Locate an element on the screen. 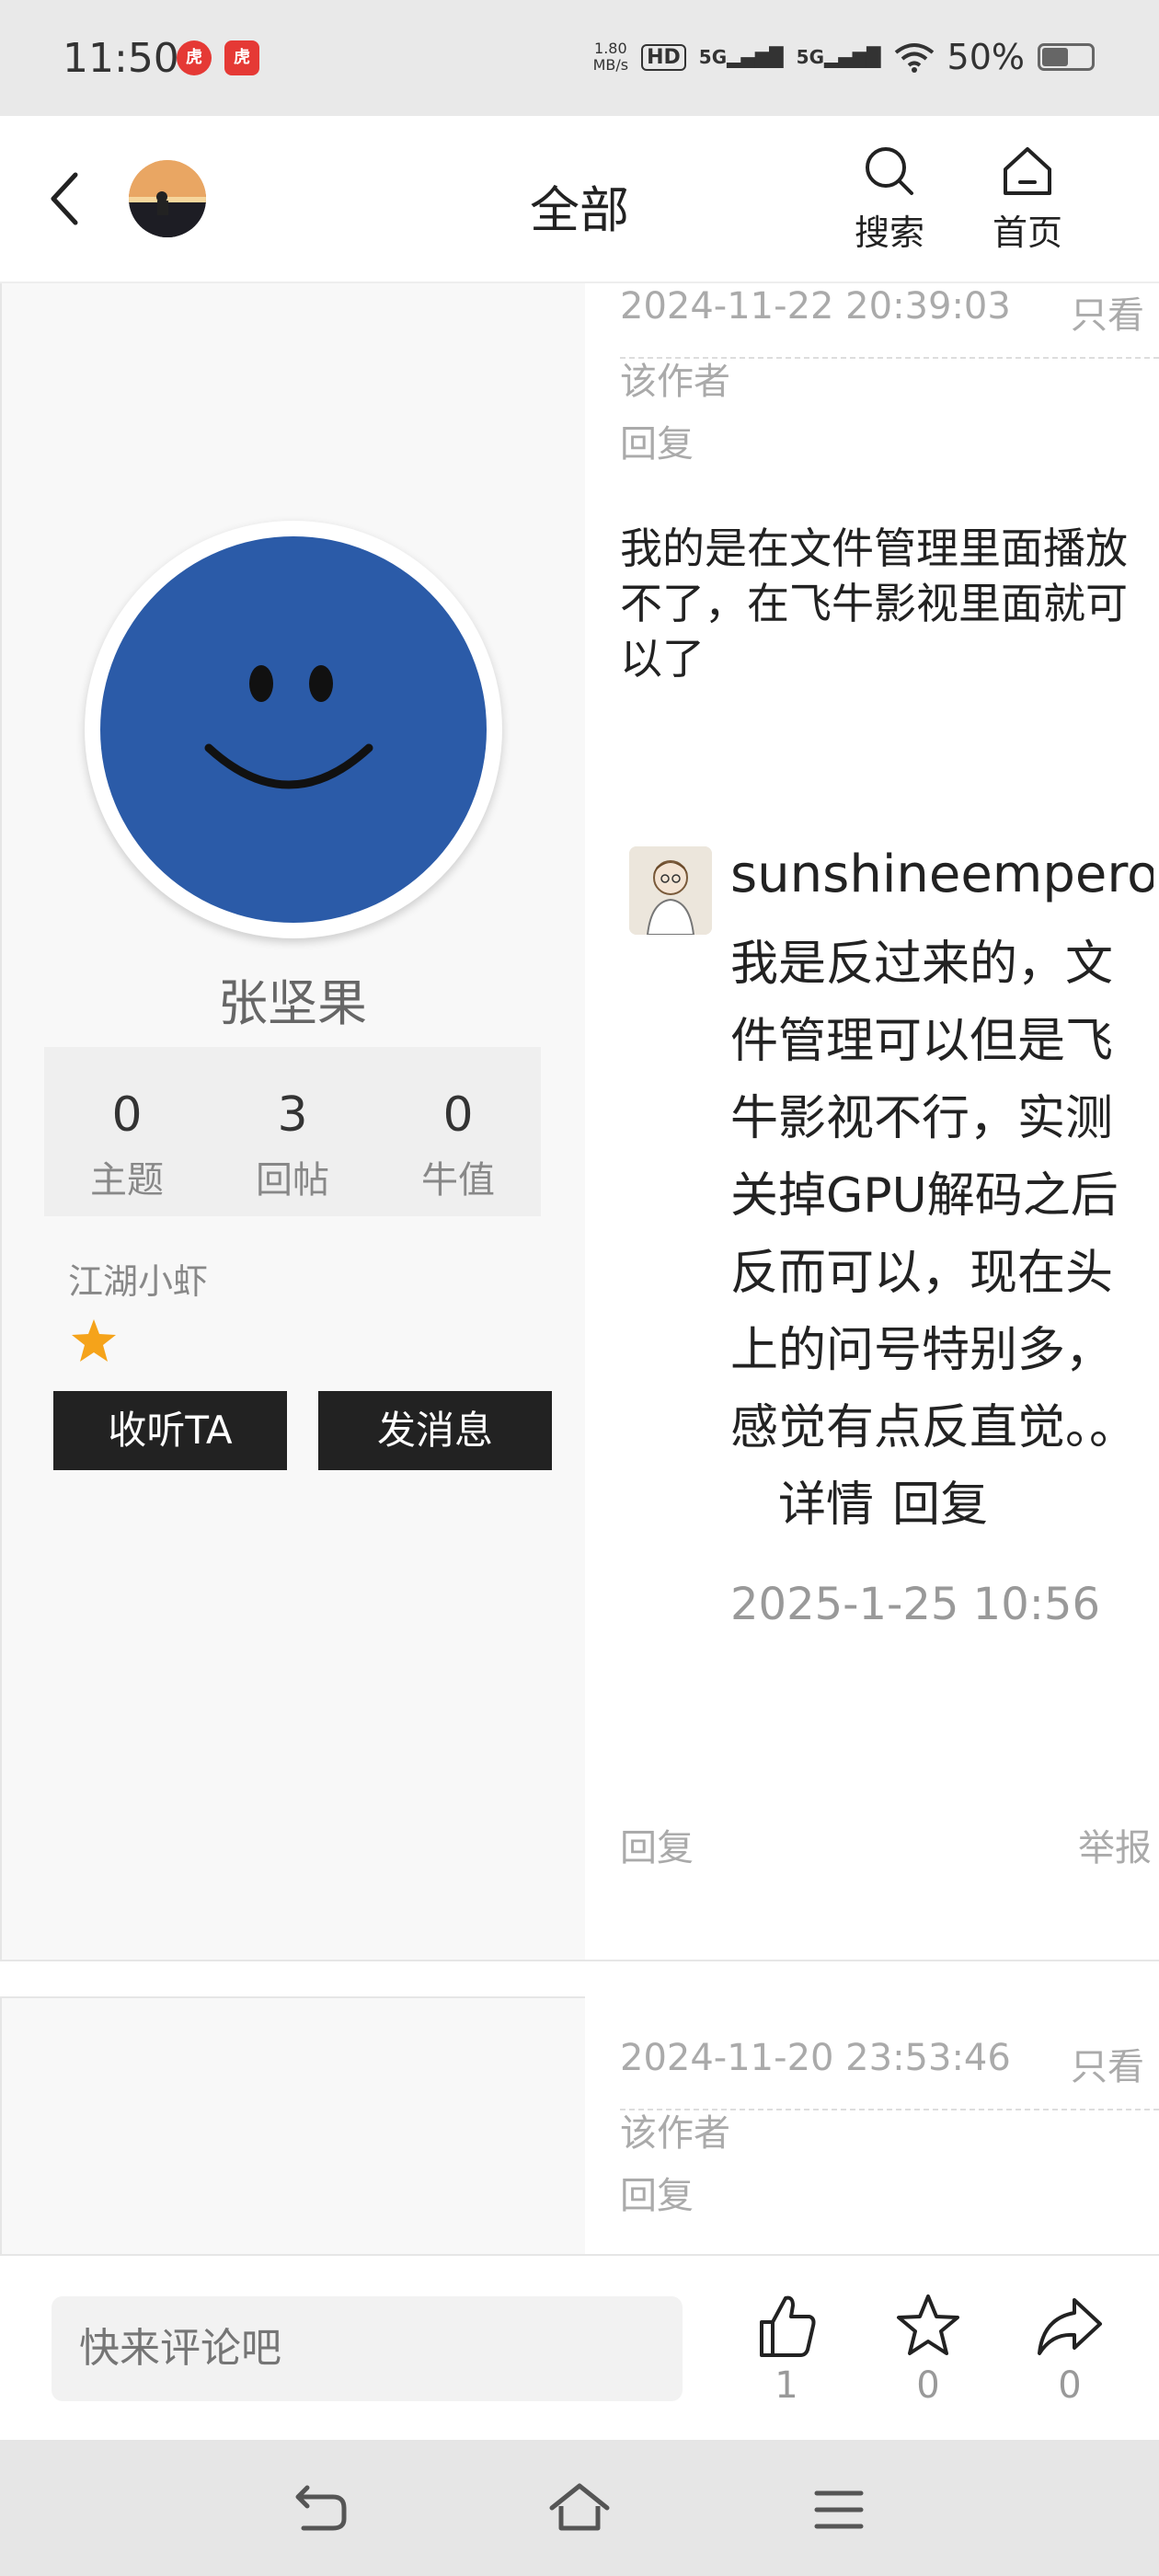 Image resolution: width=1159 pixels, height=2576 pixels. favorite-count: 0 is located at coordinates (928, 2385).